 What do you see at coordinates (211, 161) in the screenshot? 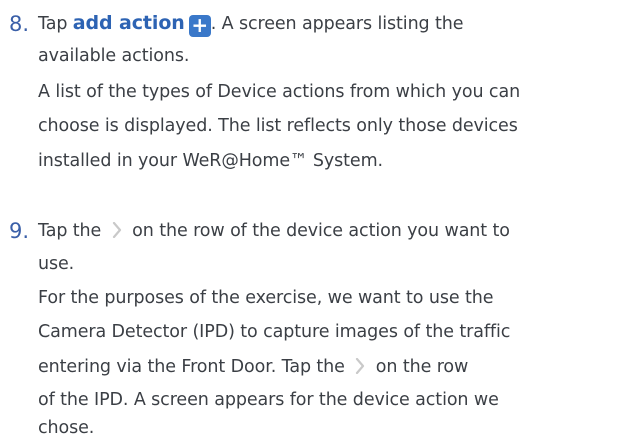
I see `step-8-line-5: installed in your WeR@Home™ System.` at bounding box center [211, 161].